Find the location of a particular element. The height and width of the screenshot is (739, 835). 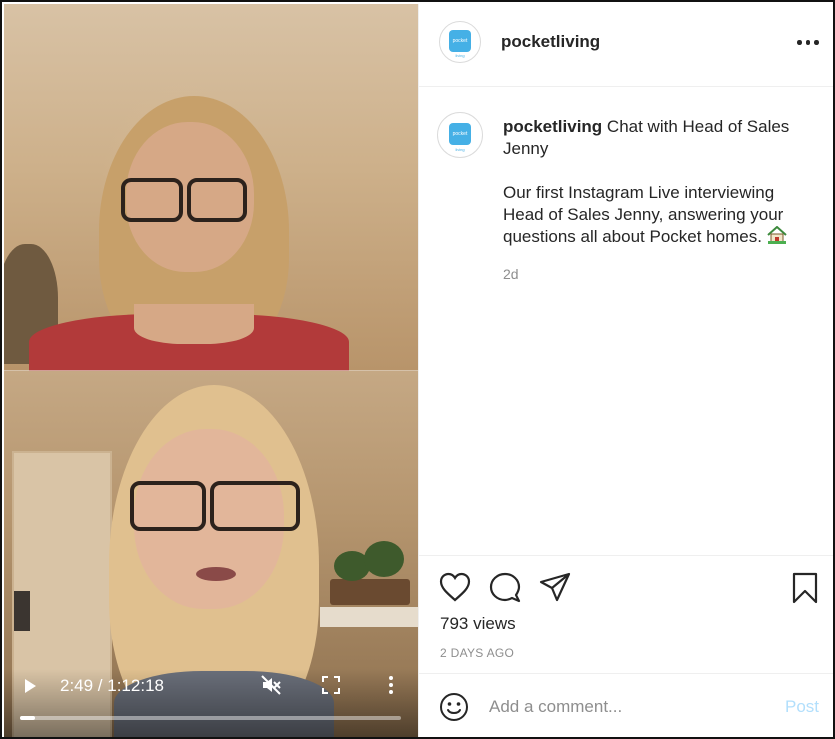

comment-bar: Post is located at coordinates (626, 705).